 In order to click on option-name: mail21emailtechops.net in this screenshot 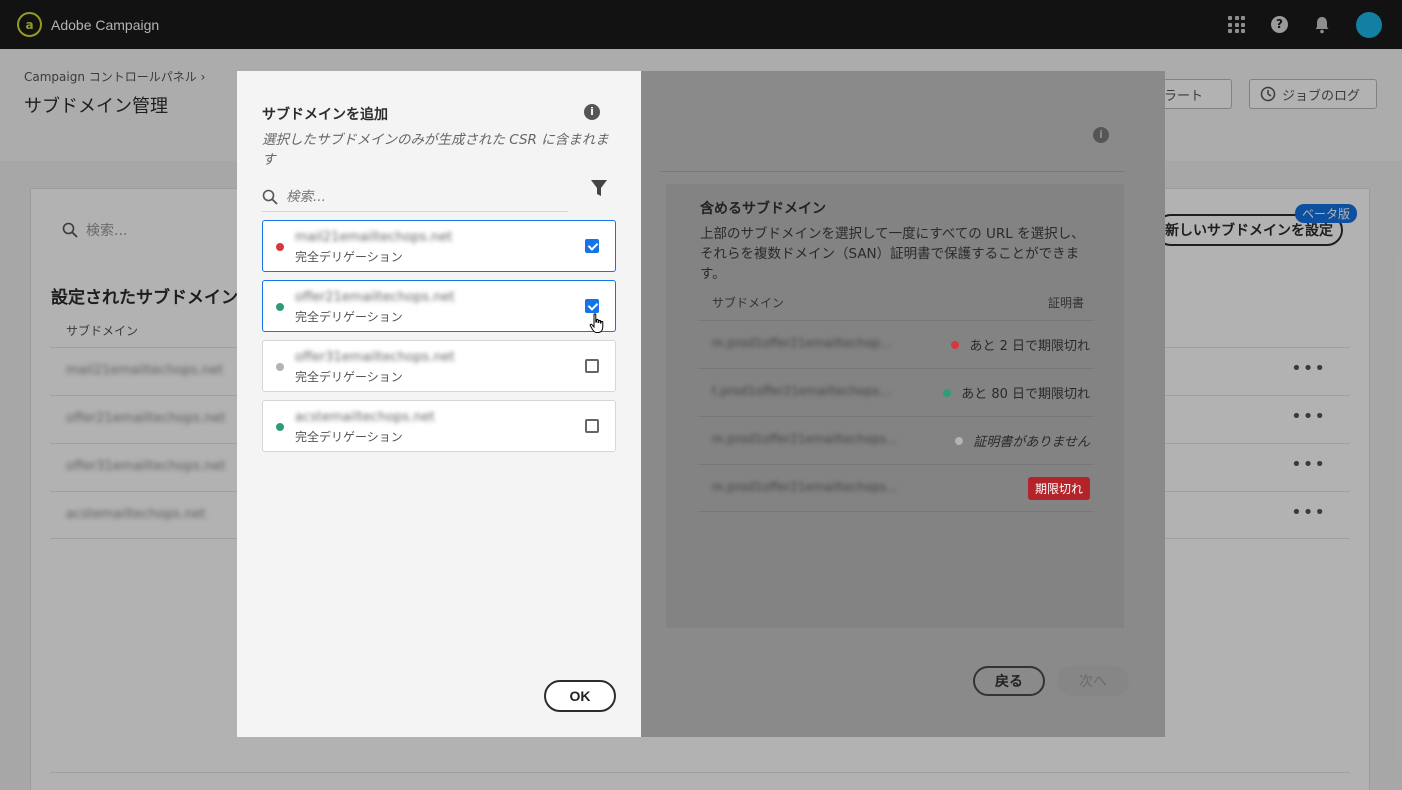, I will do `click(374, 237)`.